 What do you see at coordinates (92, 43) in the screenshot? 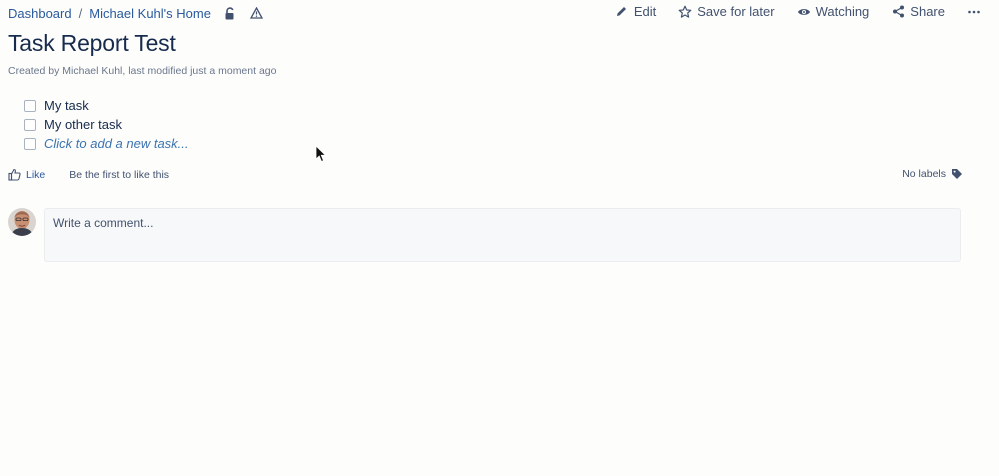
I see `page-title: Task Report Test` at bounding box center [92, 43].